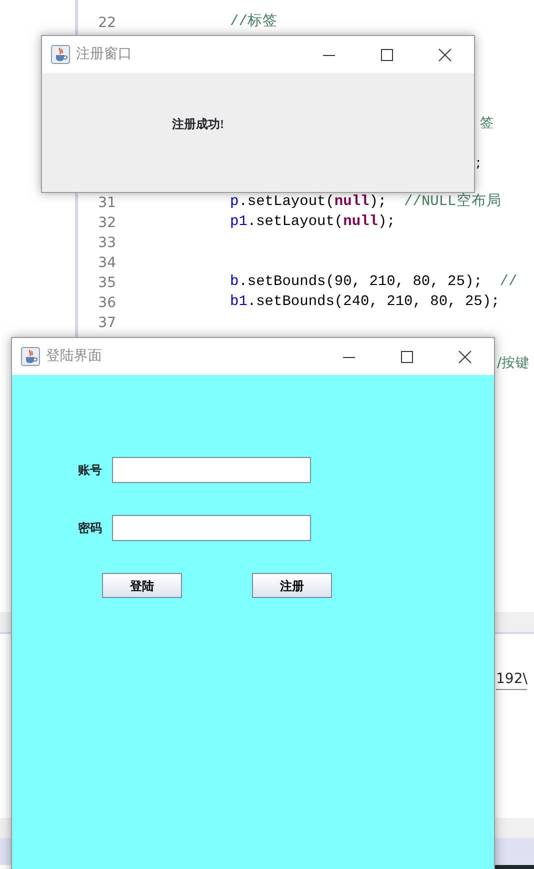 This screenshot has width=534, height=869. What do you see at coordinates (254, 22) in the screenshot?
I see `code-line: //标签` at bounding box center [254, 22].